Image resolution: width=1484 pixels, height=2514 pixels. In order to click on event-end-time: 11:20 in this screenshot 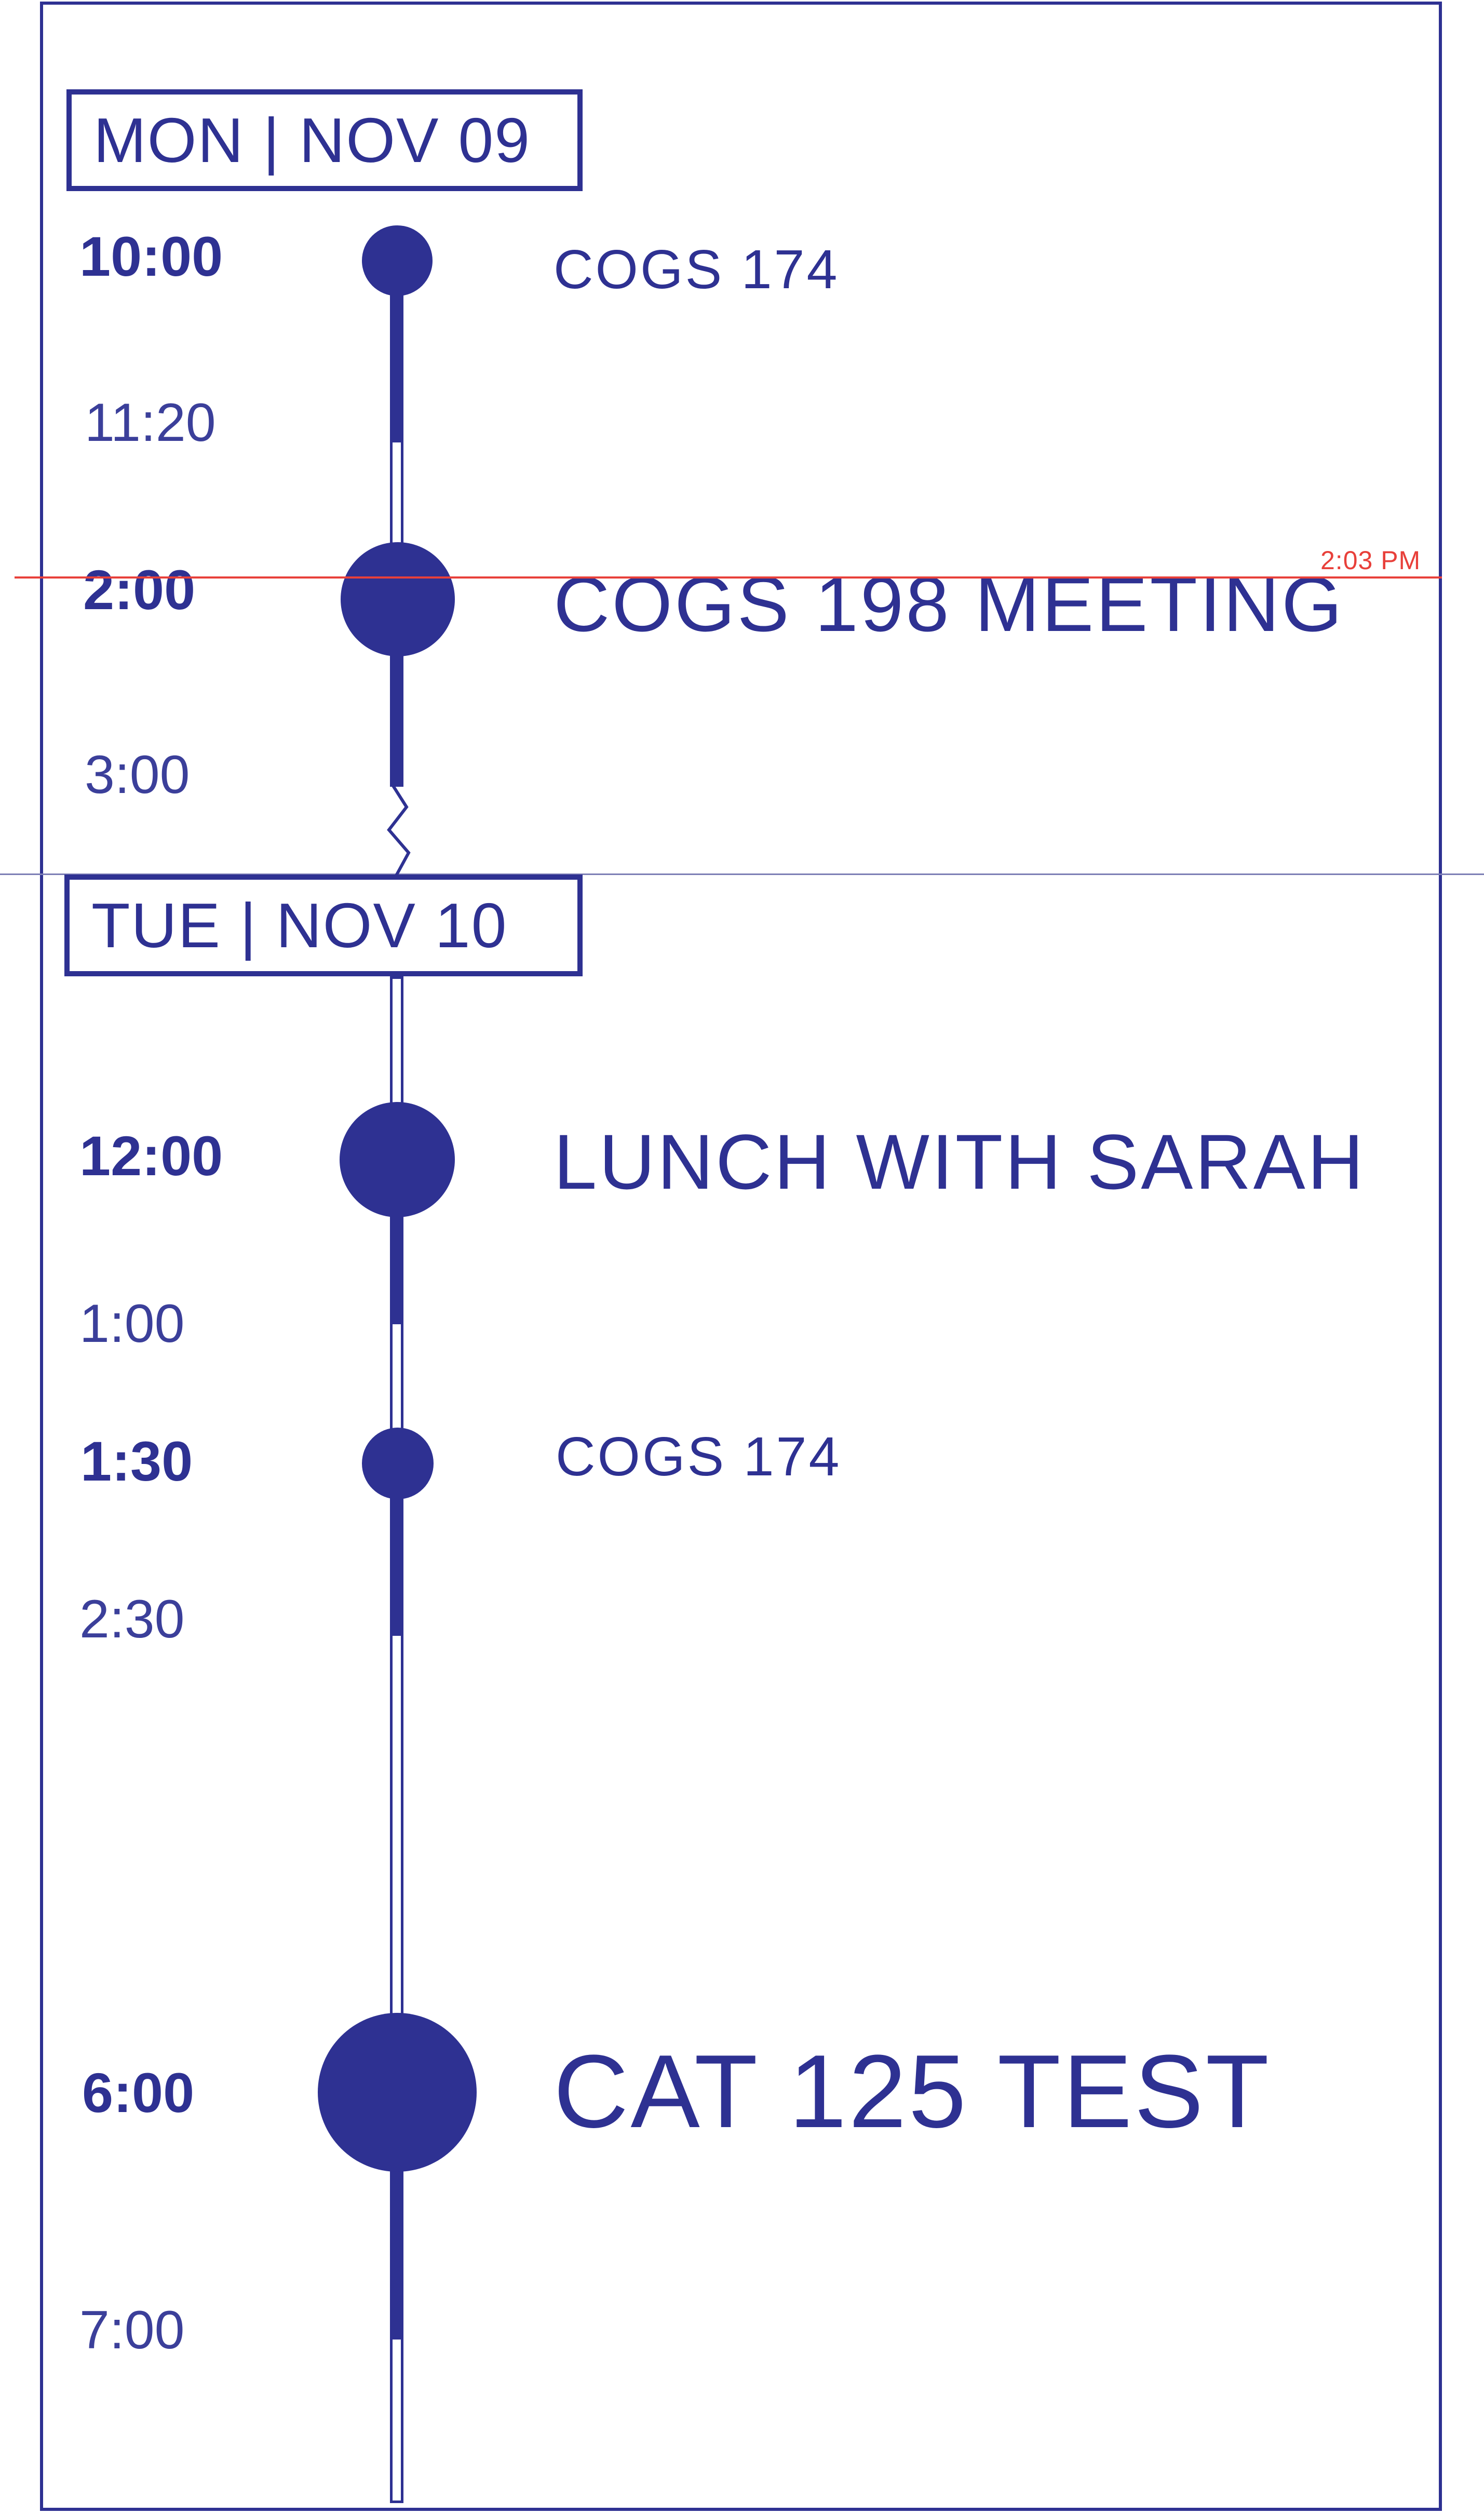, I will do `click(151, 423)`.